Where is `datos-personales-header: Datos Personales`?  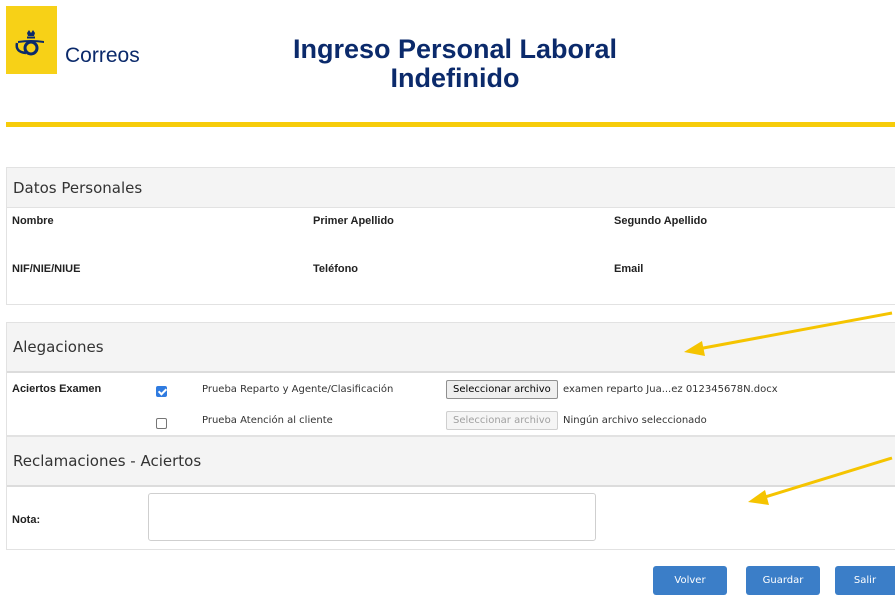
datos-personales-header: Datos Personales is located at coordinates (451, 188).